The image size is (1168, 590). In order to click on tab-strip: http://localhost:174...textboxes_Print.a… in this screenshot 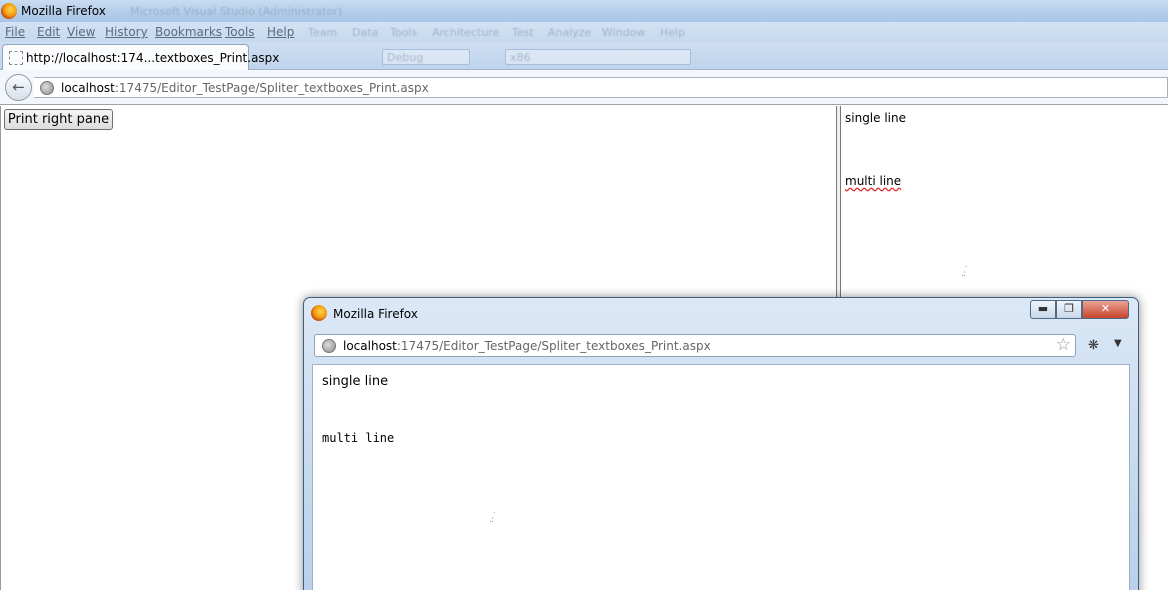, I will do `click(584, 56)`.